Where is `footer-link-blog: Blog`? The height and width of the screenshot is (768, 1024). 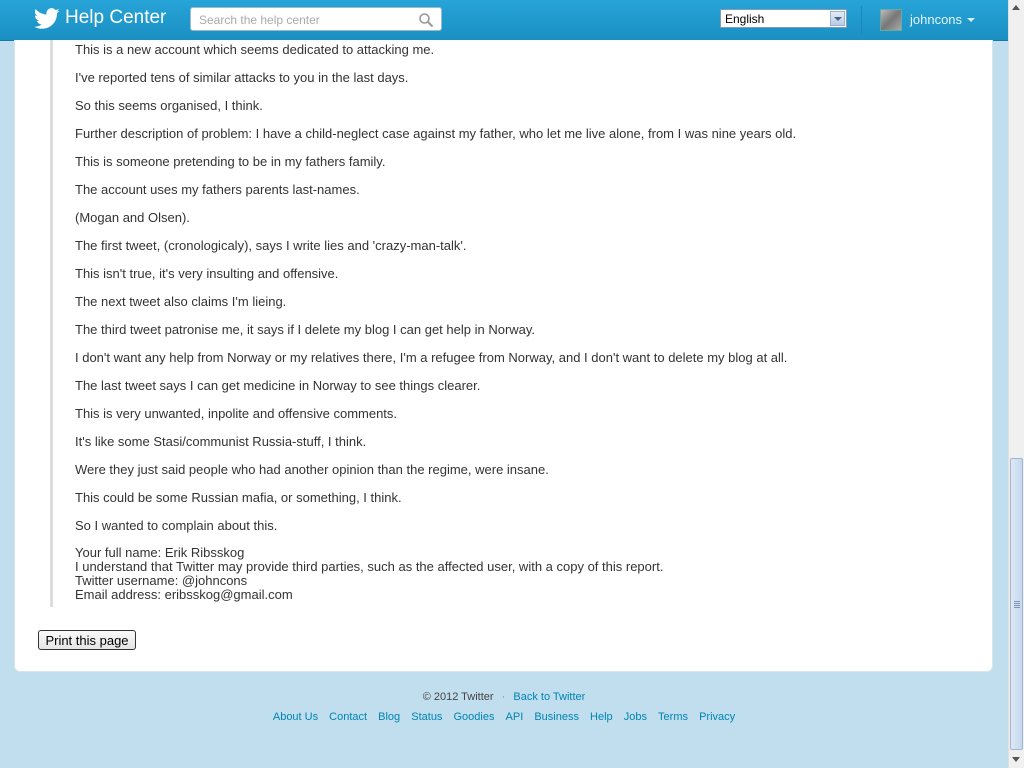 footer-link-blog: Blog is located at coordinates (389, 717).